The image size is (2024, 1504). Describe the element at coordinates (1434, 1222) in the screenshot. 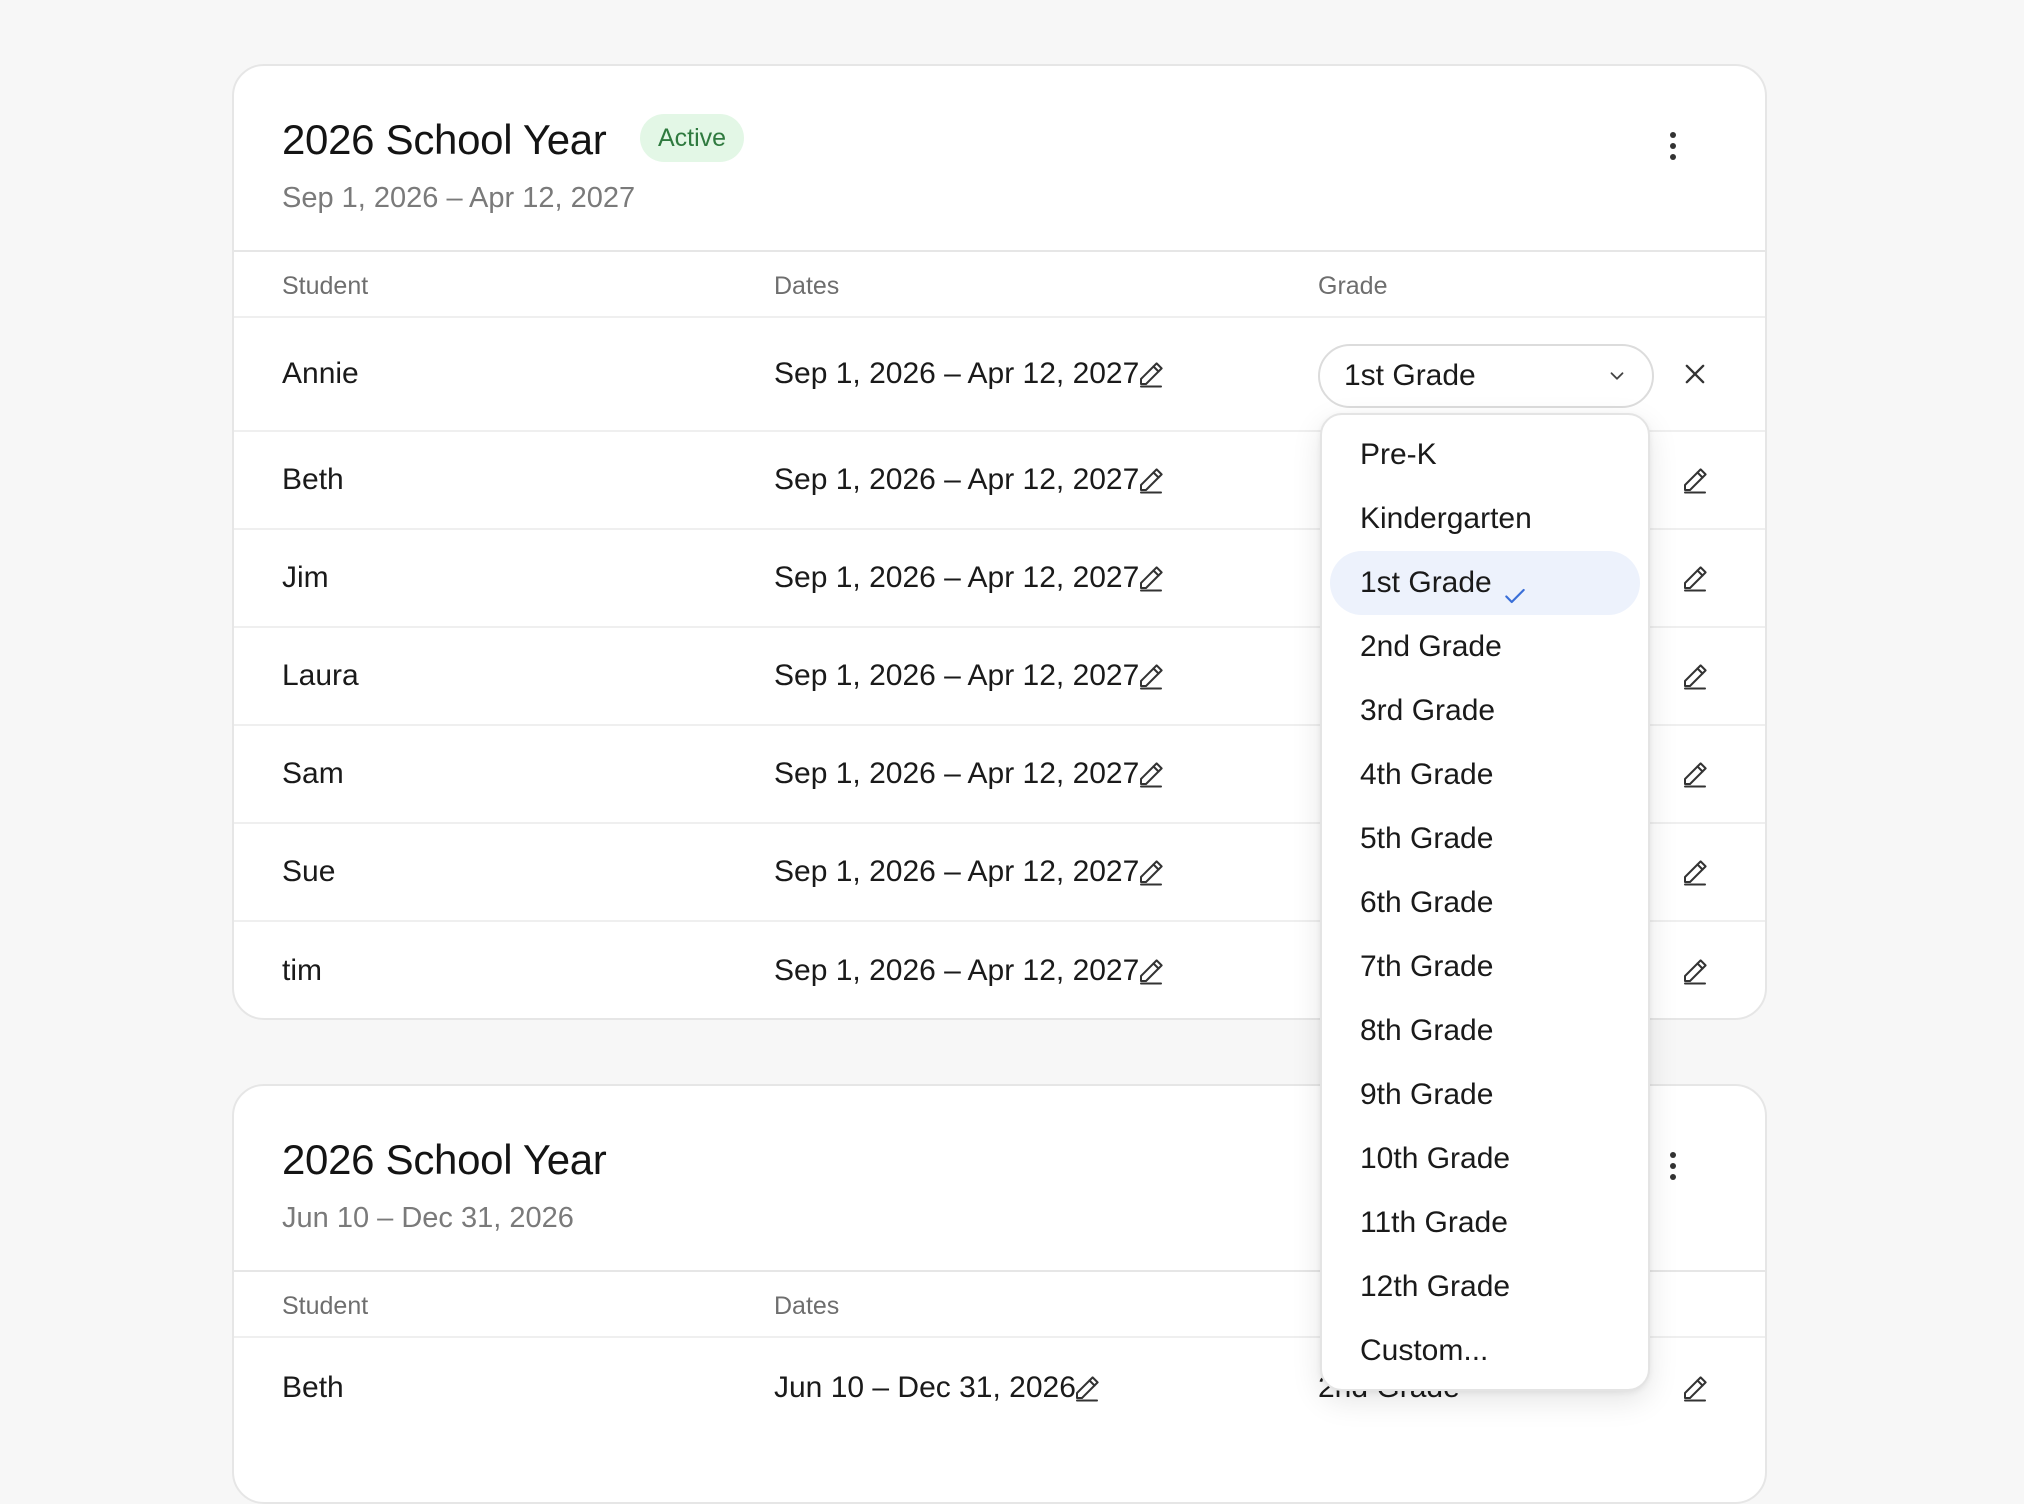

I see `option-label: 11th Grade` at that location.